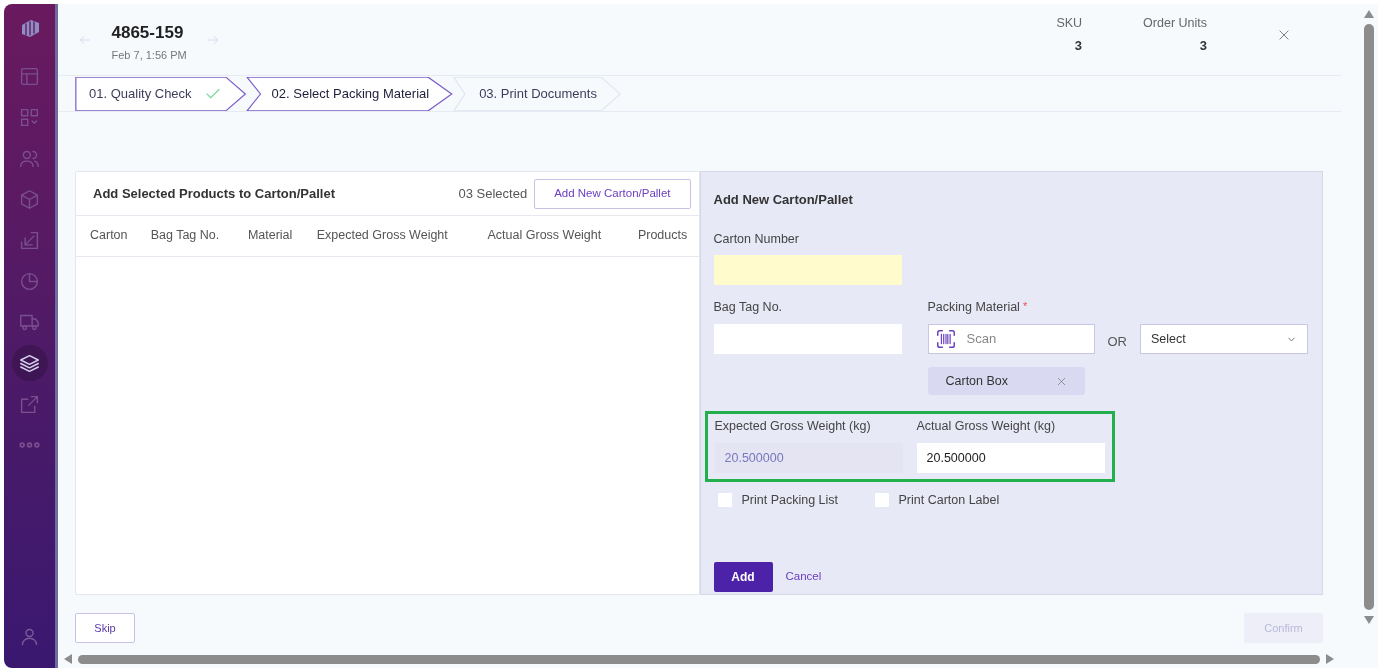  What do you see at coordinates (953, 500) in the screenshot?
I see `checkbox-option: Print Carton Label` at bounding box center [953, 500].